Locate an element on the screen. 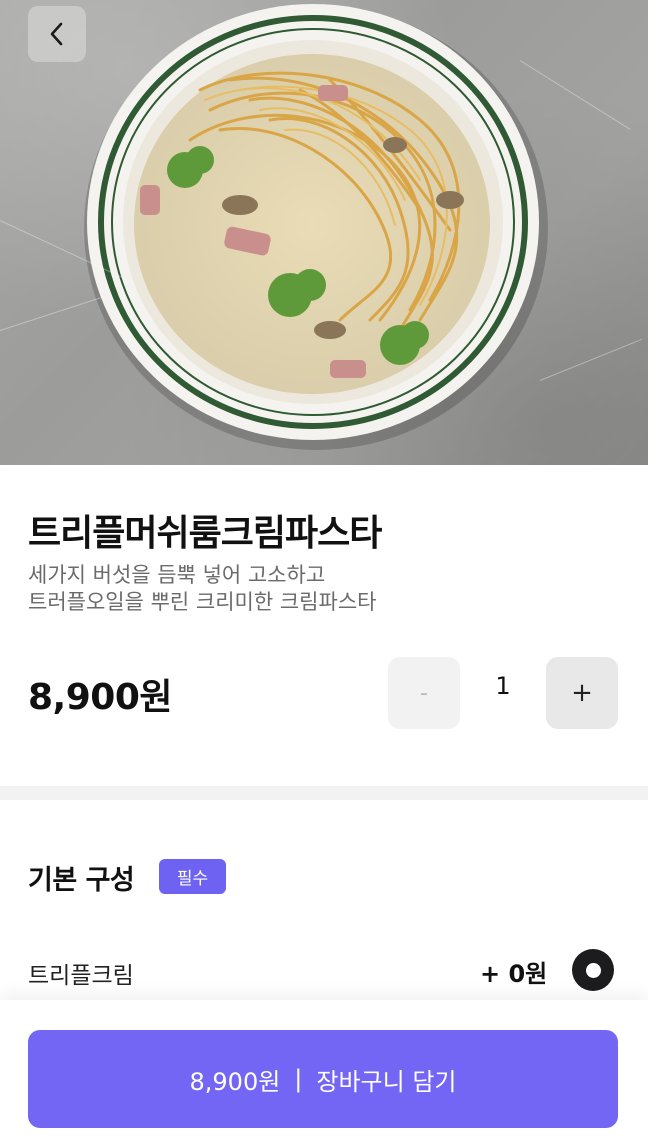 This screenshot has width=648, height=1148. quantity-increase-button: + is located at coordinates (582, 693).